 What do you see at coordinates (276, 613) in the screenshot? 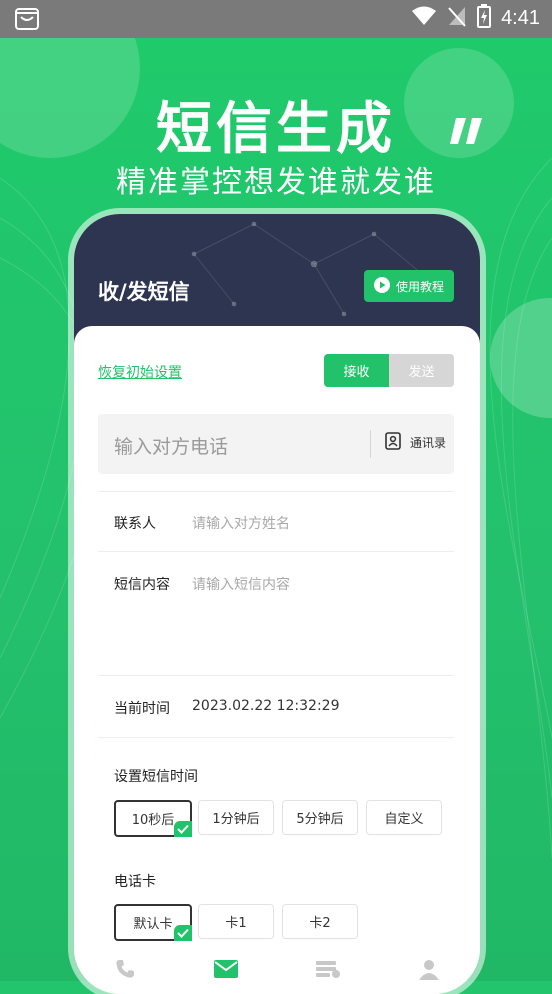
I see `sms-content-row: 短信内容 请输入短信内容` at bounding box center [276, 613].